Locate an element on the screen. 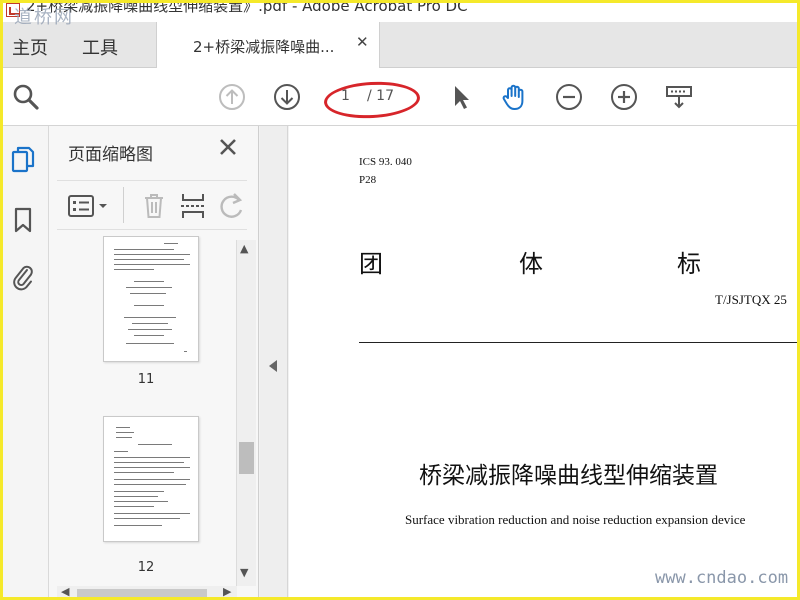 This screenshot has height=600, width=800. zoom-out-button is located at coordinates (569, 97).